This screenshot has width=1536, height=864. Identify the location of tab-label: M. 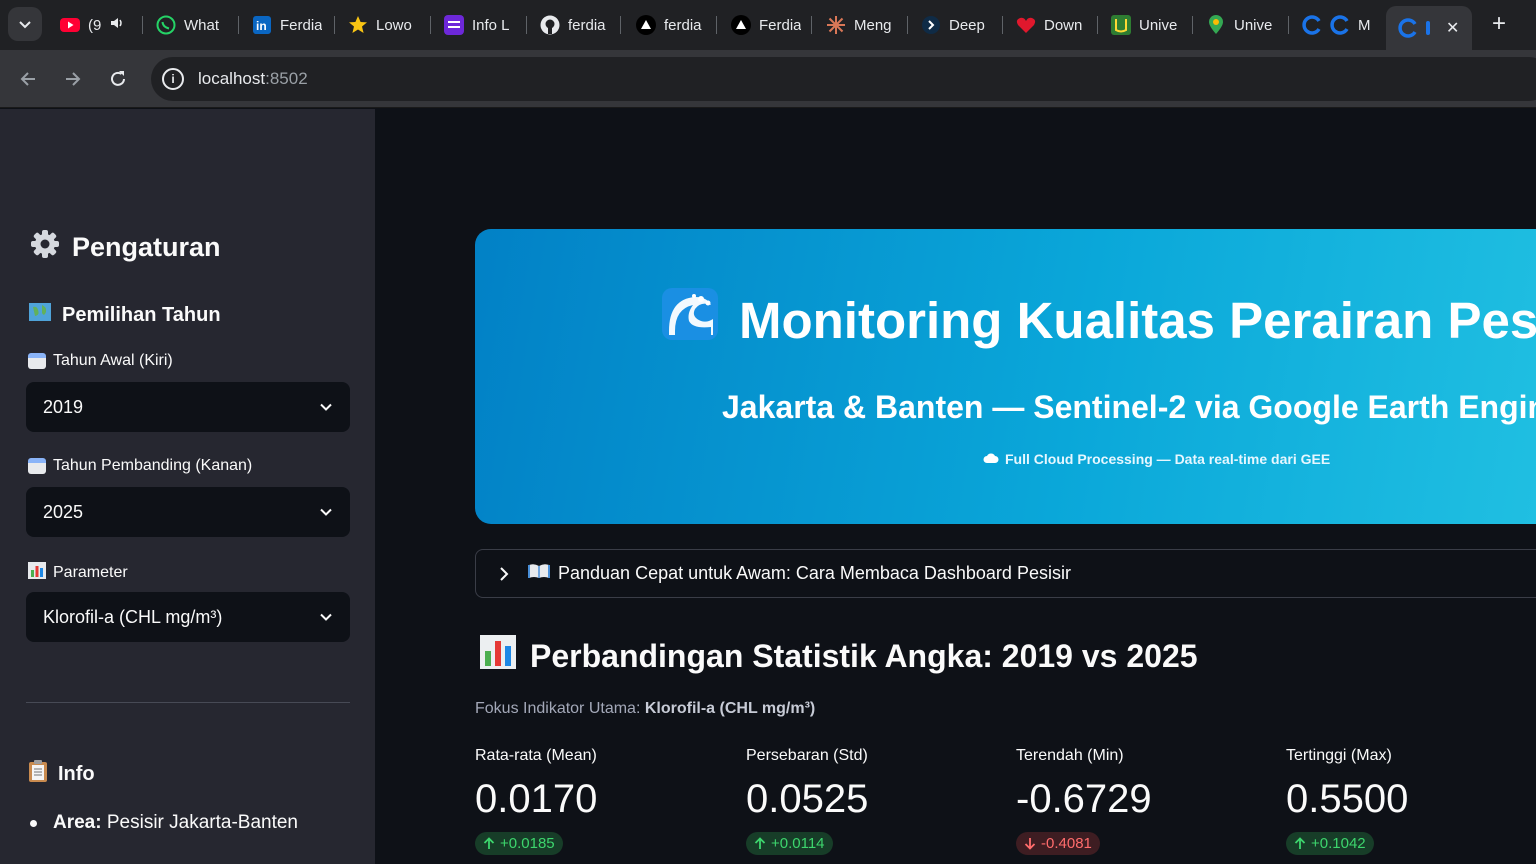
(1364, 25).